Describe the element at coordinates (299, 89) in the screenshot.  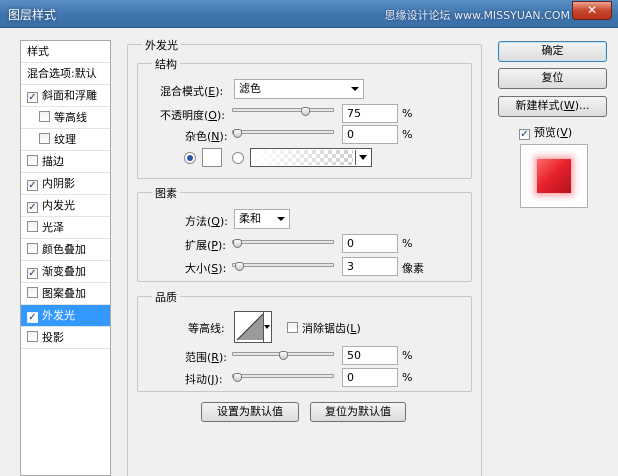
I see `blend-mode-select: 滤色` at that location.